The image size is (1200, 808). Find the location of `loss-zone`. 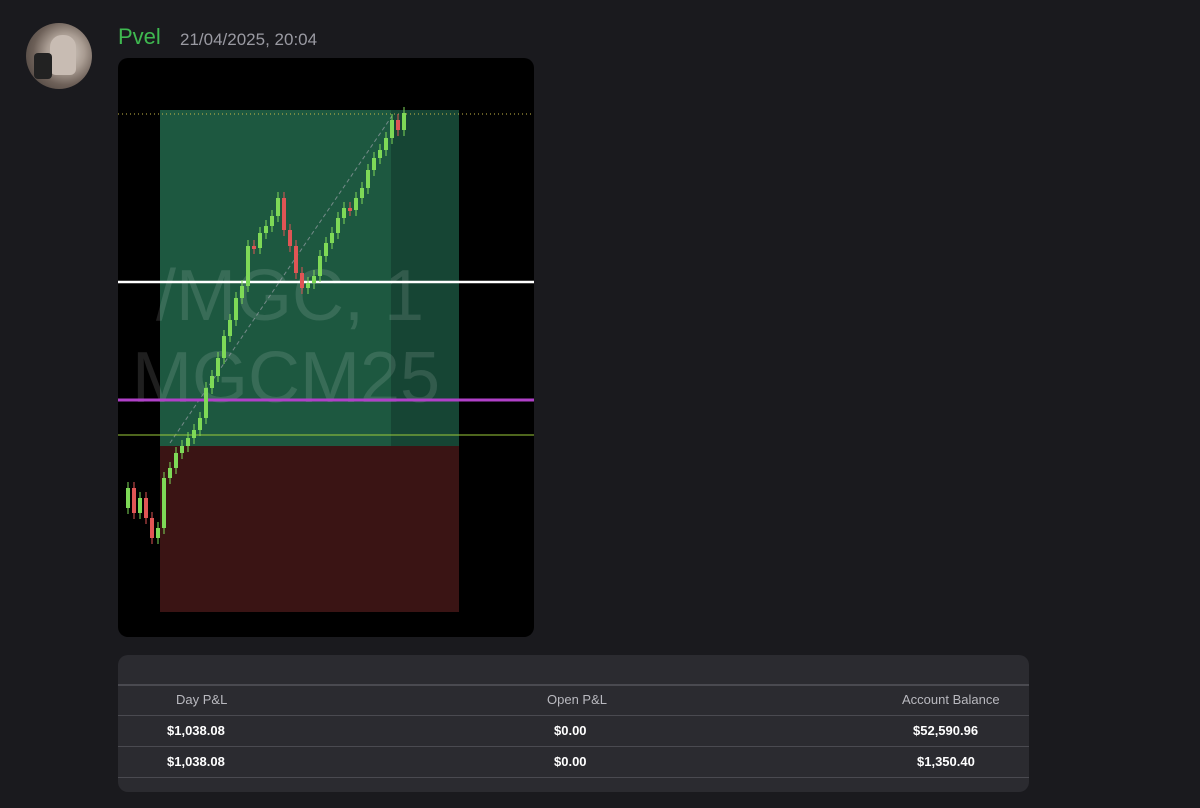

loss-zone is located at coordinates (309, 529).